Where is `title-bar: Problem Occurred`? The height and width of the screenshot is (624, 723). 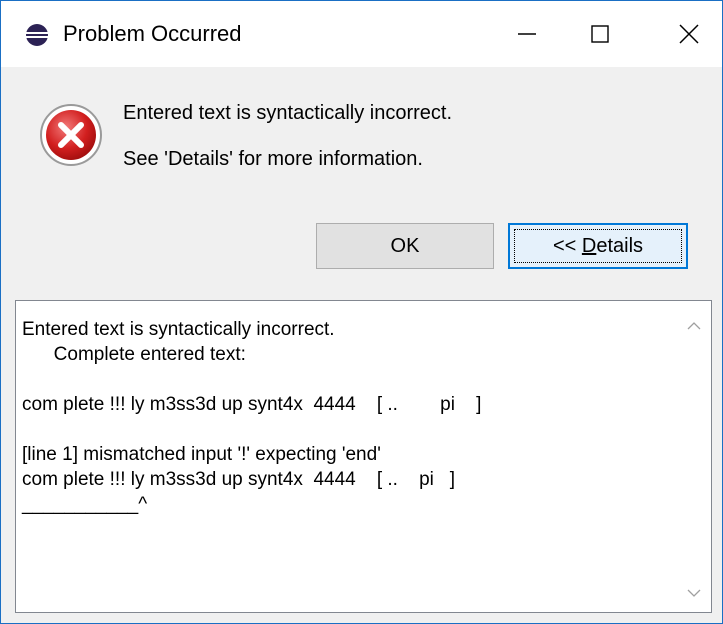
title-bar: Problem Occurred is located at coordinates (361, 34).